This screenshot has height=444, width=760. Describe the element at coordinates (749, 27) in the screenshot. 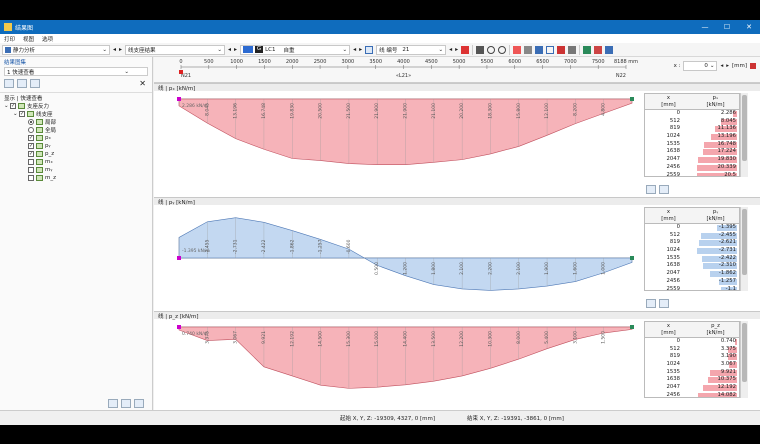

I see `close-button: ✕` at that location.